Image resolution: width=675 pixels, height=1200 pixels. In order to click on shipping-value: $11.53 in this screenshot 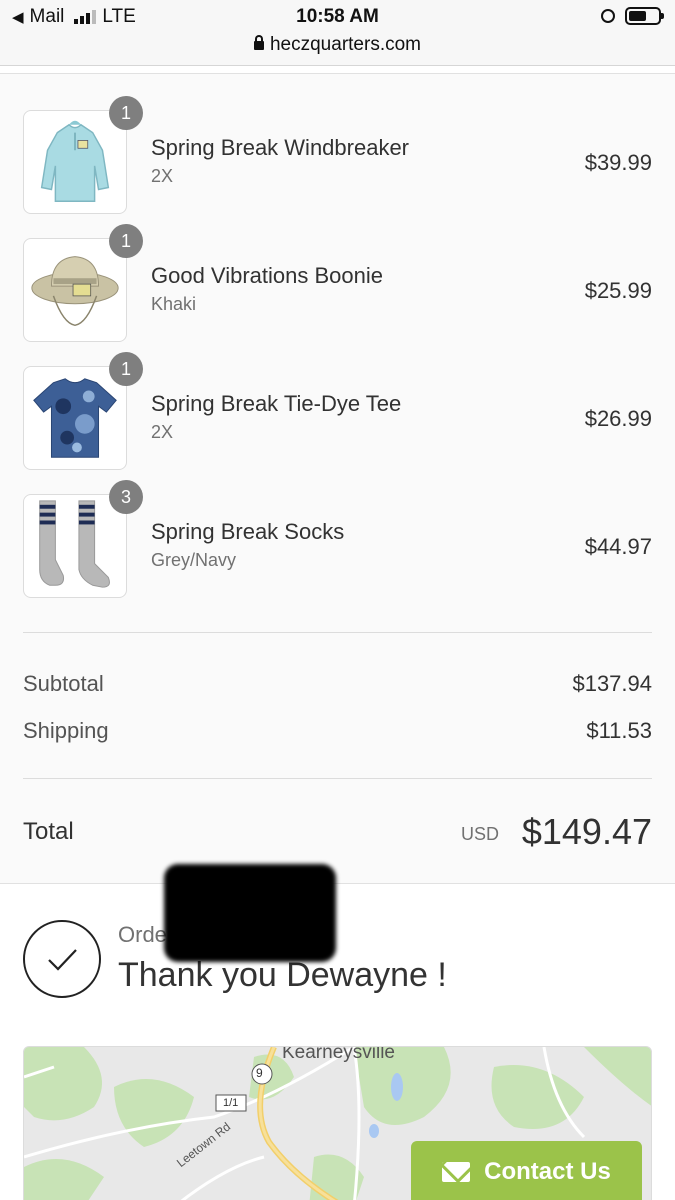, I will do `click(619, 730)`.